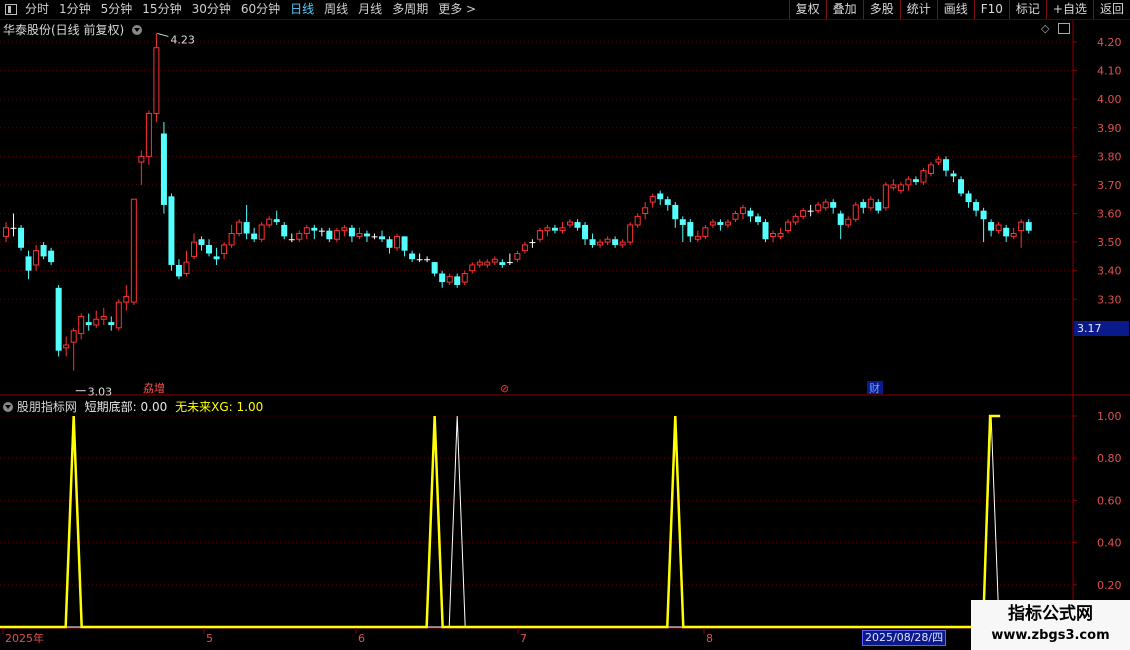 The width and height of the screenshot is (1130, 650). I want to click on indicator-name: 股朋指标网, so click(47, 407).